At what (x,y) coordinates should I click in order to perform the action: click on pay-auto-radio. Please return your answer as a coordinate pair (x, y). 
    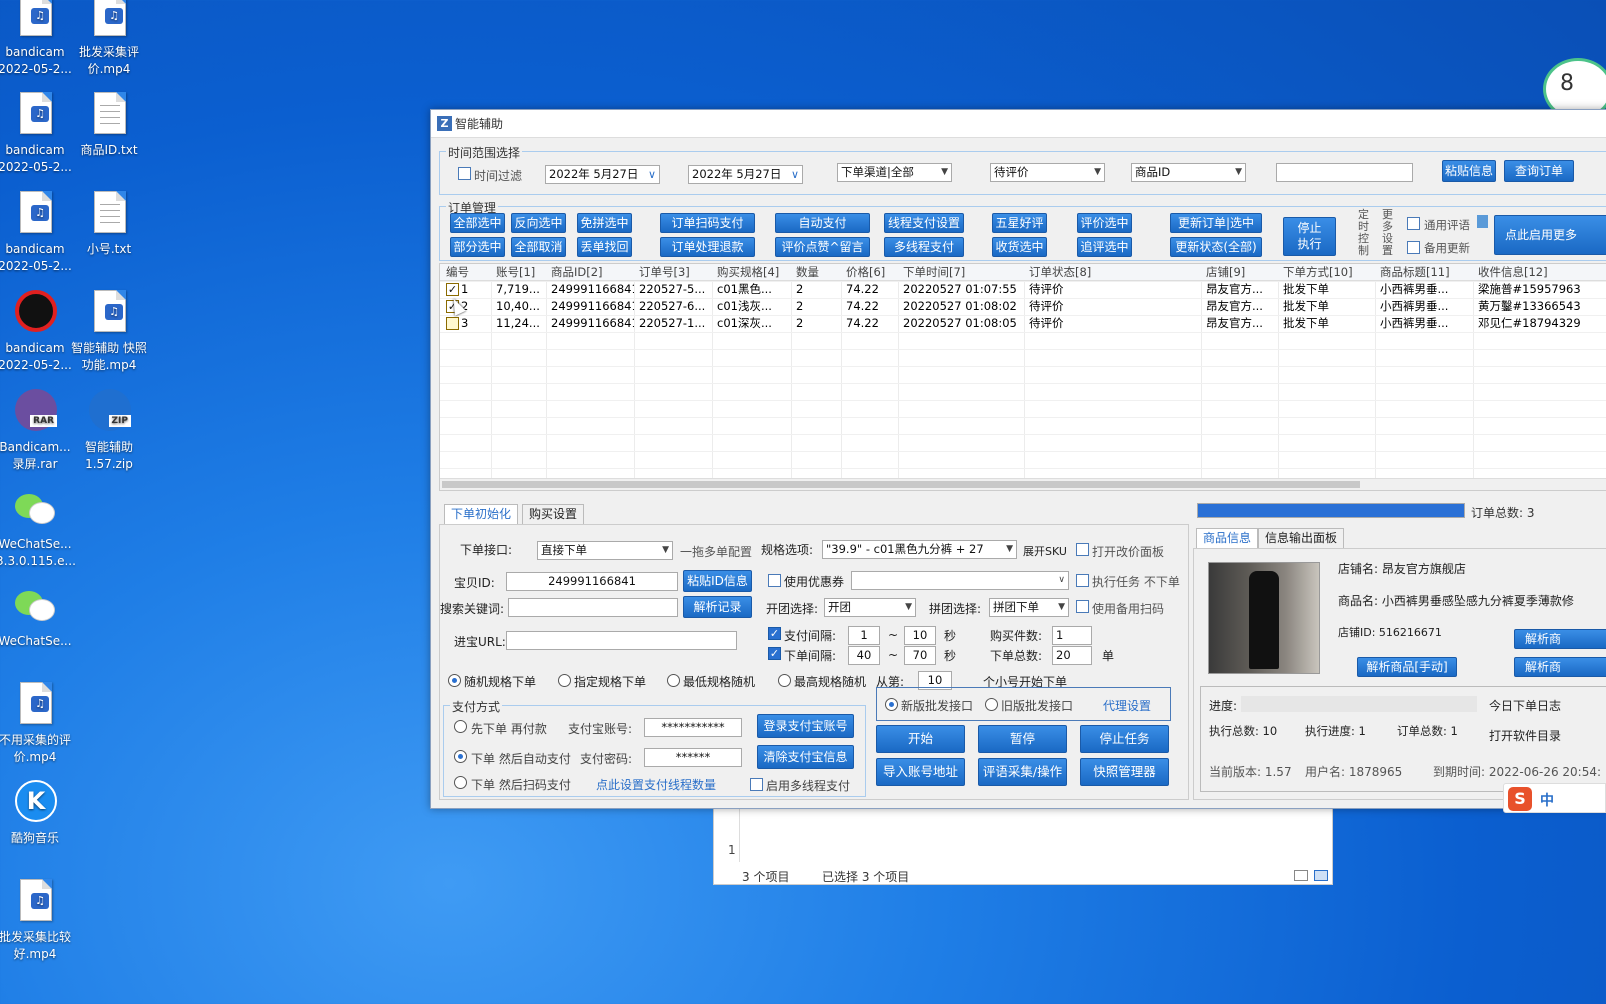
    Looking at the image, I should click on (460, 756).